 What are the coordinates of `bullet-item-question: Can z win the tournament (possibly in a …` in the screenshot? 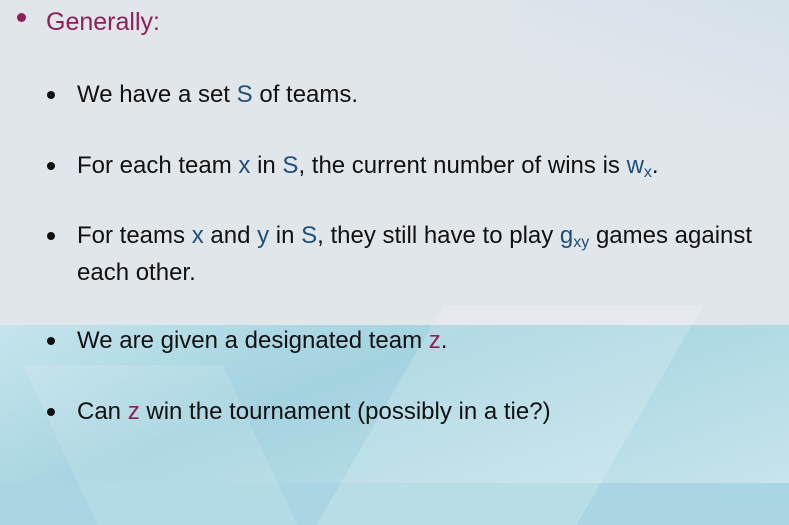 It's located at (412, 412).